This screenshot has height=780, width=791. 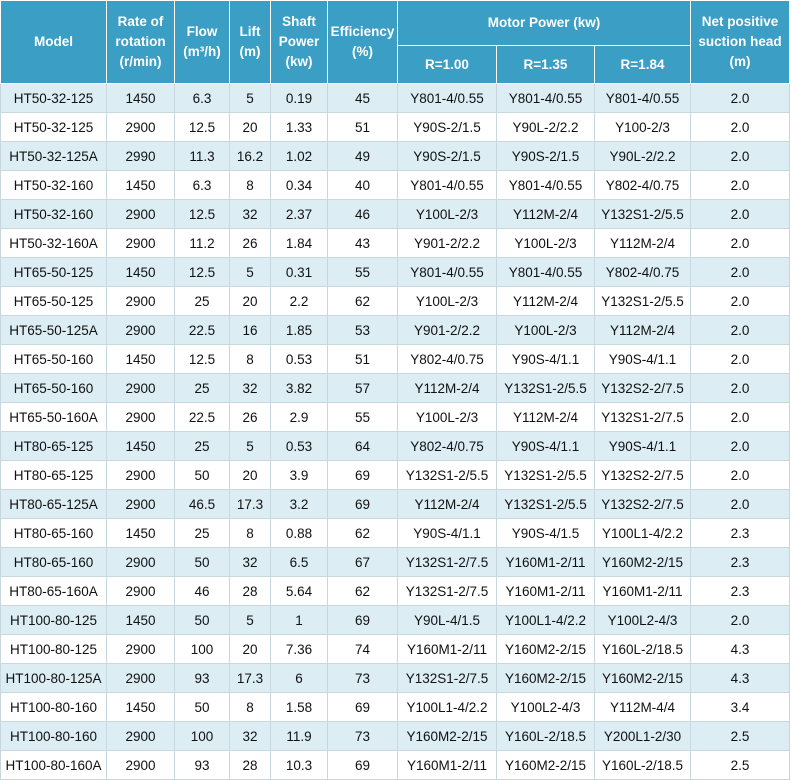 I want to click on shaft-power-cell: 5.64, so click(x=299, y=591).